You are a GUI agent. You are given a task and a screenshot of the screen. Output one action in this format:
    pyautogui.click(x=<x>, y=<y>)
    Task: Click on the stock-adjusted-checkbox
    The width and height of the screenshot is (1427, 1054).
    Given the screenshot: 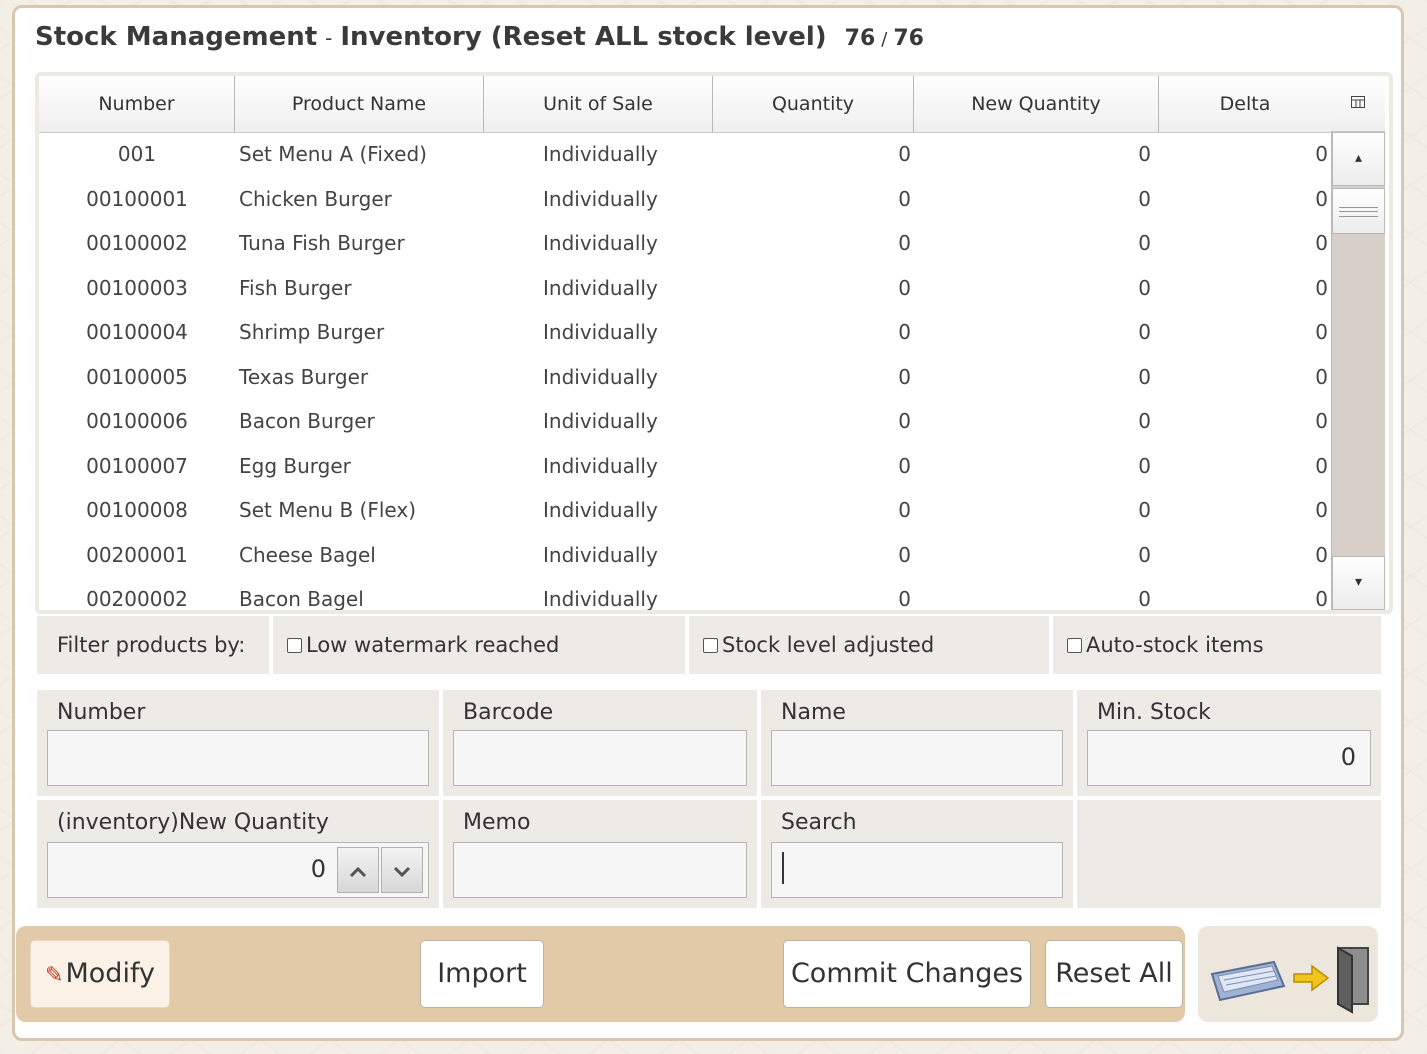 What is the action you would take?
    pyautogui.click(x=710, y=645)
    